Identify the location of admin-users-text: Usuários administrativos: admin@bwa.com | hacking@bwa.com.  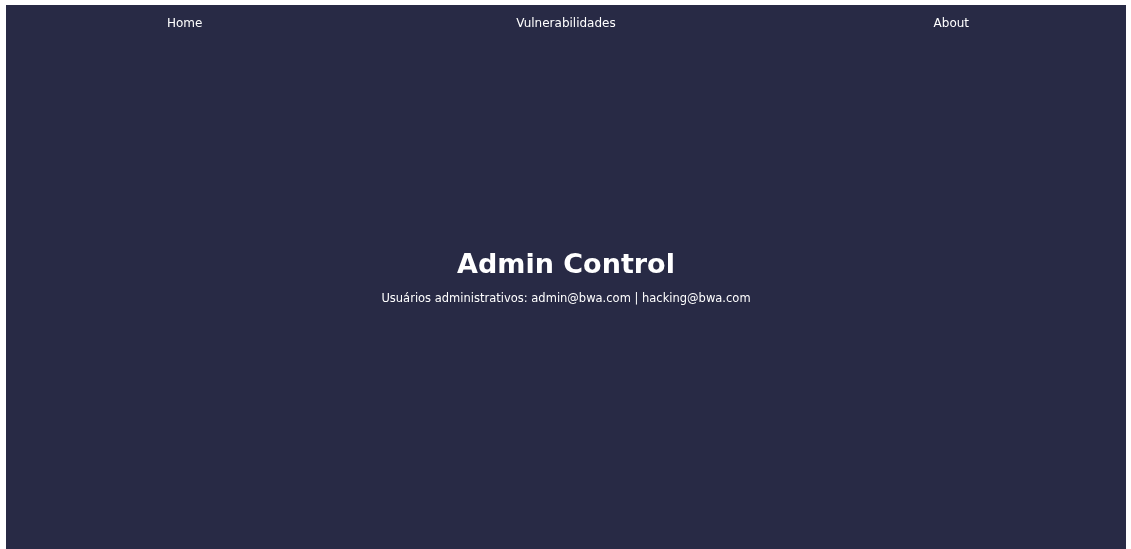
(566, 298).